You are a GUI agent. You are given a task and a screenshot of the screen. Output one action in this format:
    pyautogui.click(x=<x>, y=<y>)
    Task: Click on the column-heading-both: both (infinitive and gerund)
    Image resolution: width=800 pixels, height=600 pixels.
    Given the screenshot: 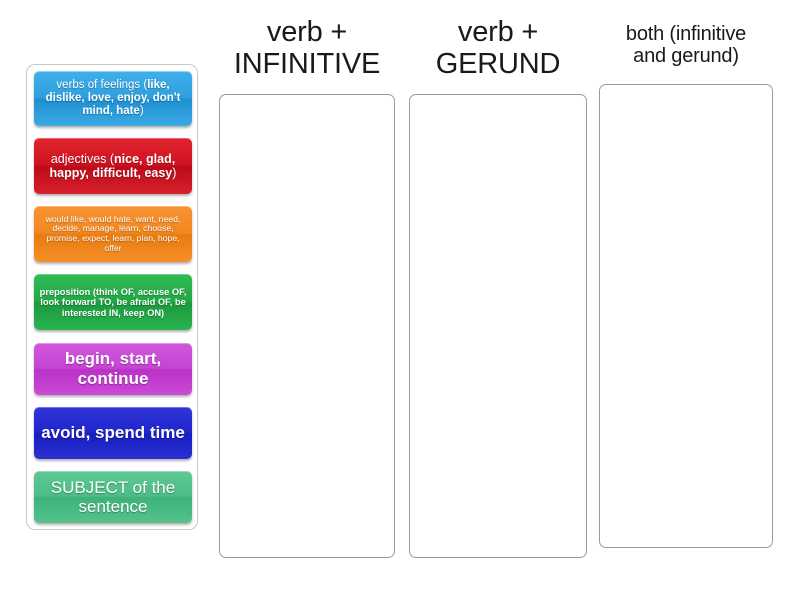 What is the action you would take?
    pyautogui.click(x=686, y=42)
    